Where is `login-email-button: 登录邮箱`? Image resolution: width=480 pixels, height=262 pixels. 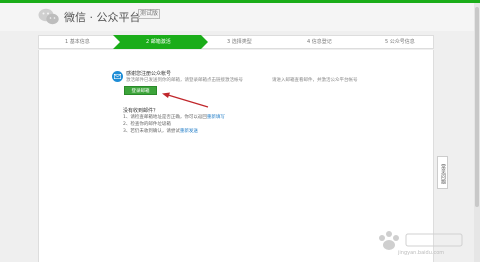 login-email-button: 登录邮箱 is located at coordinates (140, 90).